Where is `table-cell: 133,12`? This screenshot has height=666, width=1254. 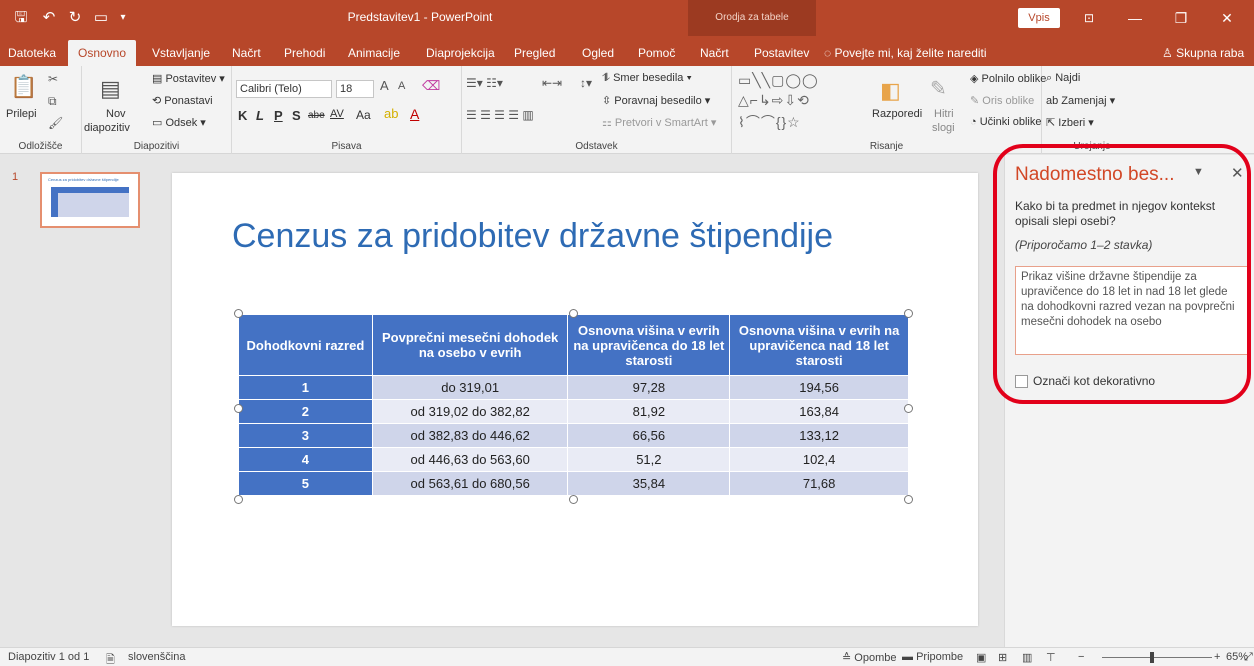
table-cell: 133,12 is located at coordinates (819, 435).